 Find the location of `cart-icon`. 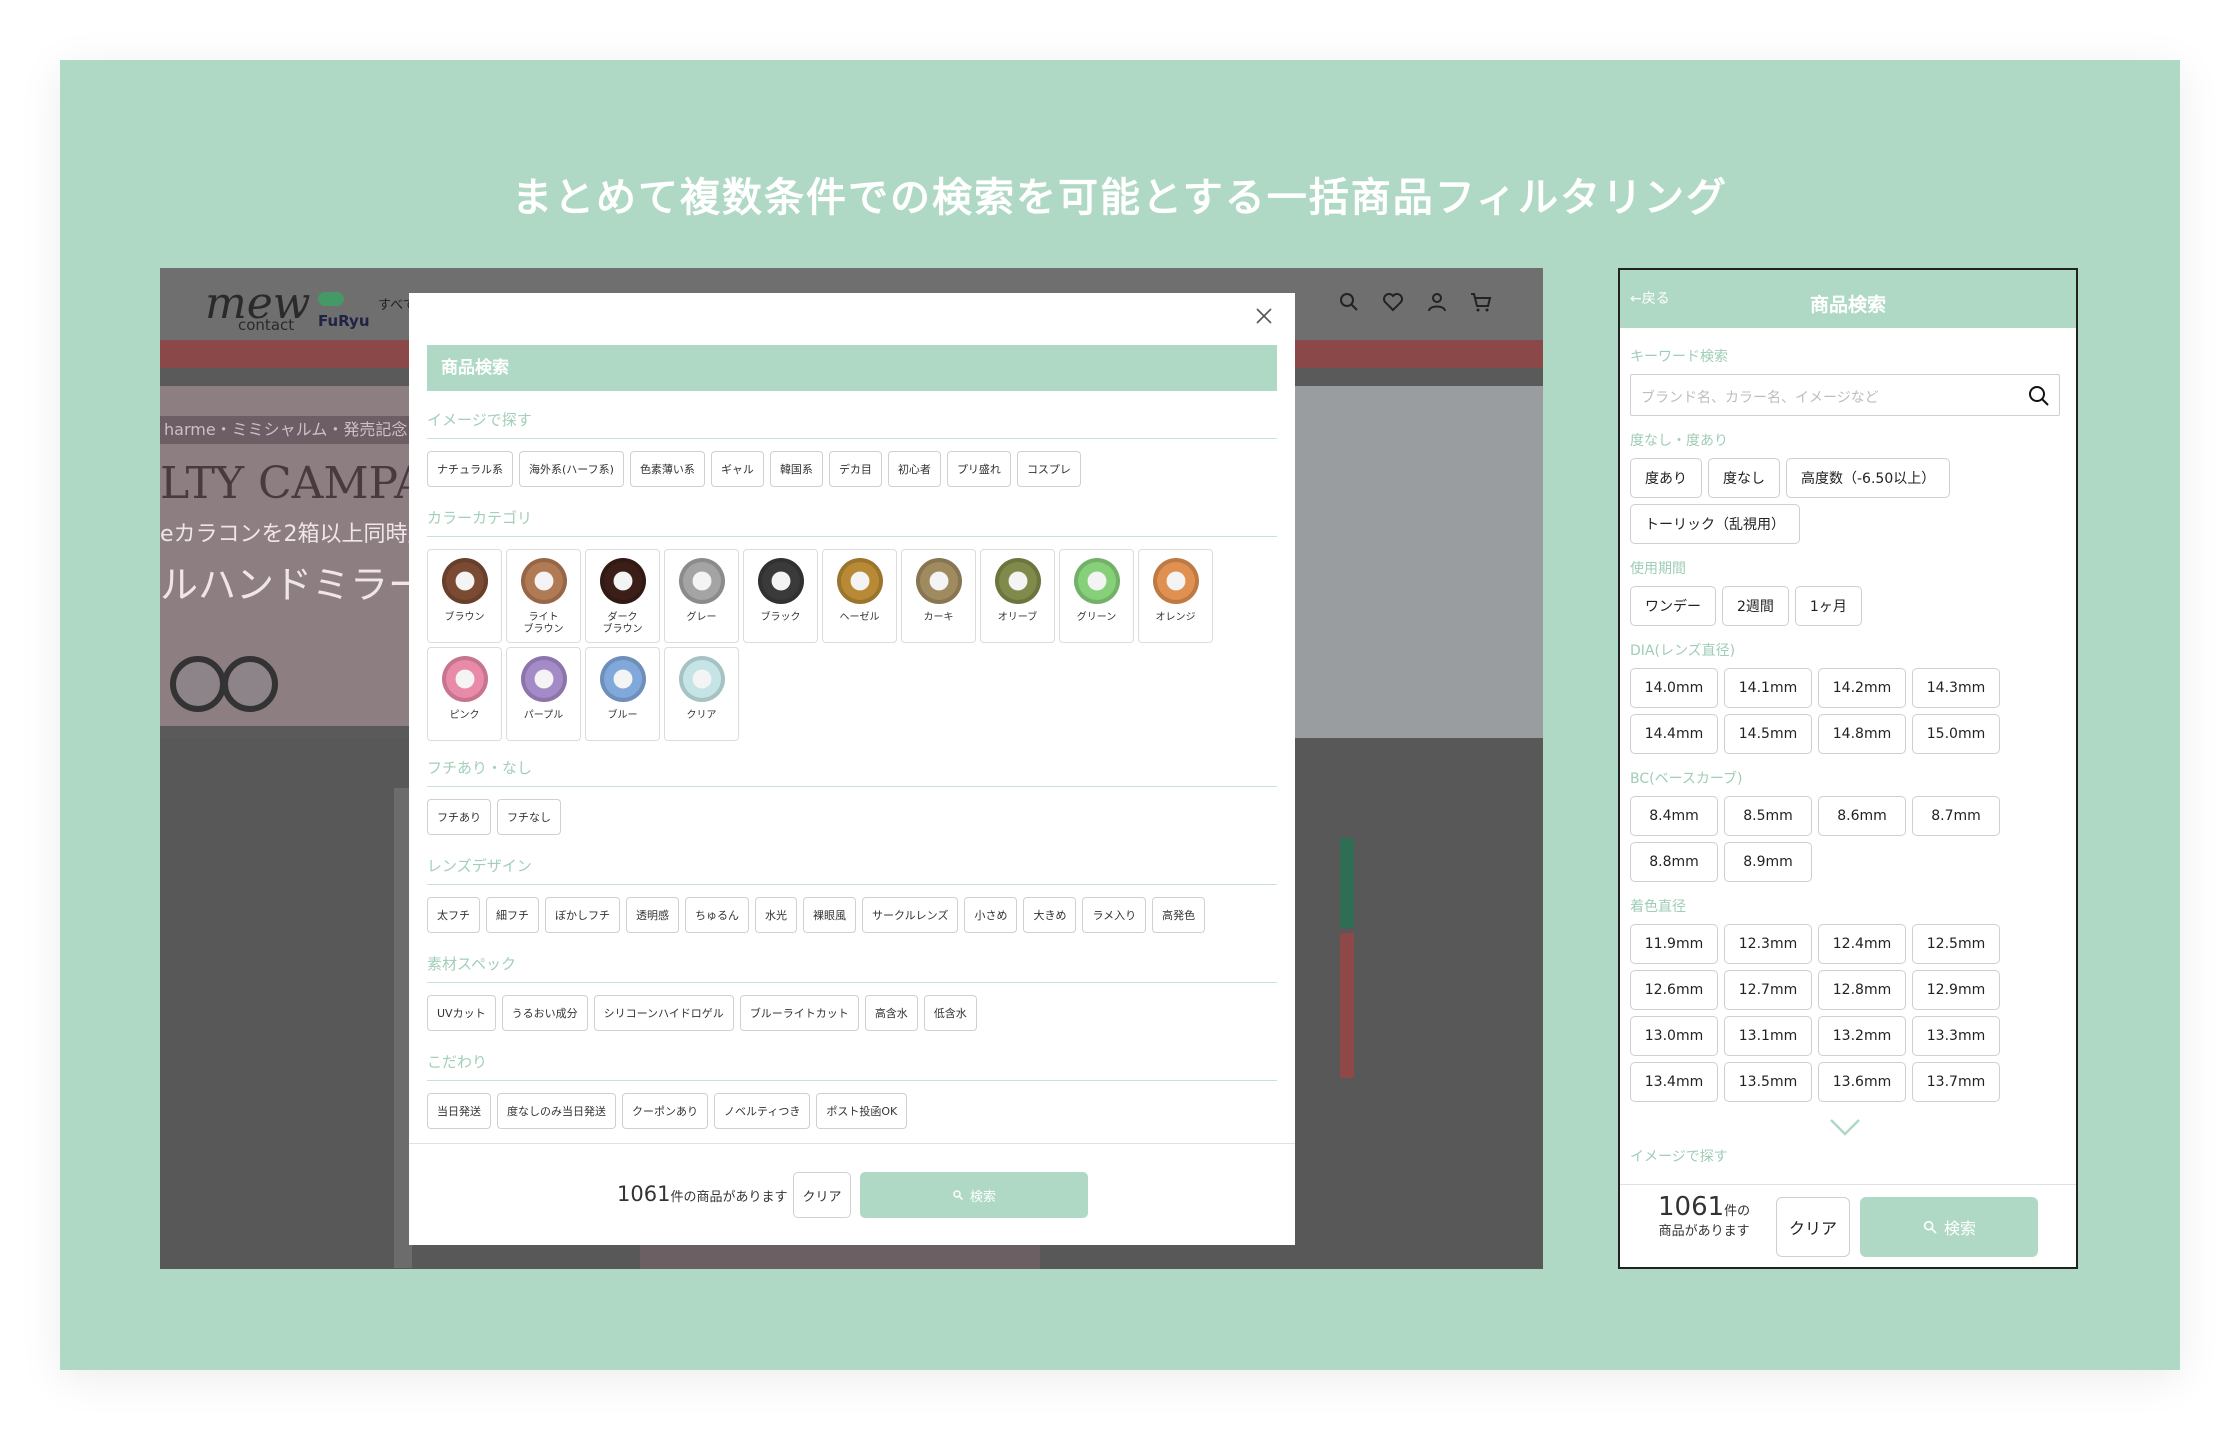

cart-icon is located at coordinates (1481, 302).